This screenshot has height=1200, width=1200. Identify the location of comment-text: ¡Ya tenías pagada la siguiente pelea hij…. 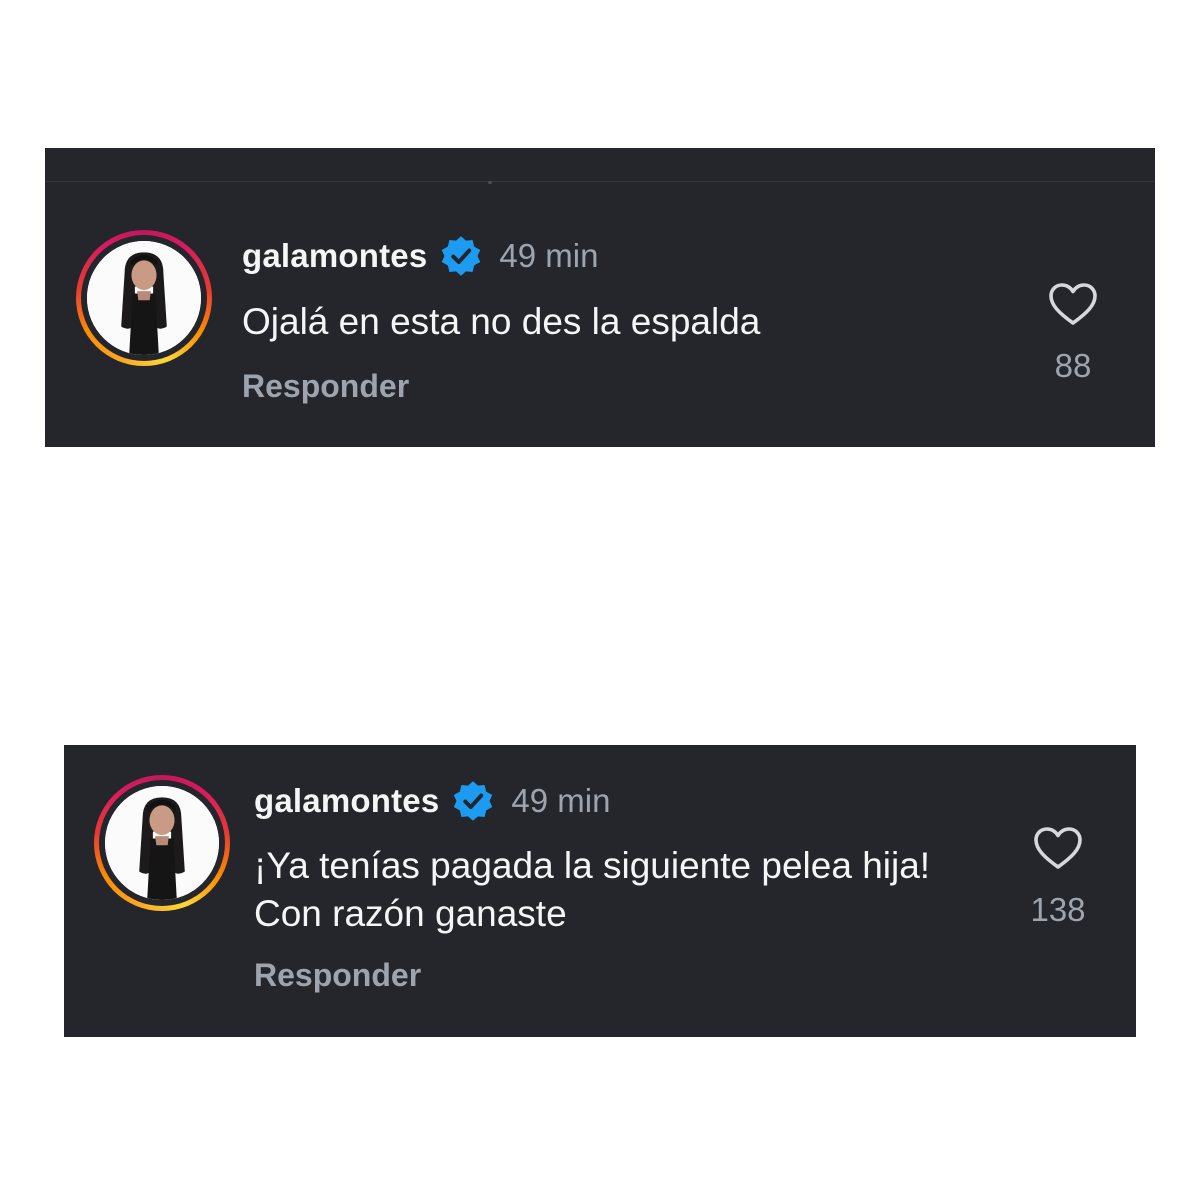
(592, 889).